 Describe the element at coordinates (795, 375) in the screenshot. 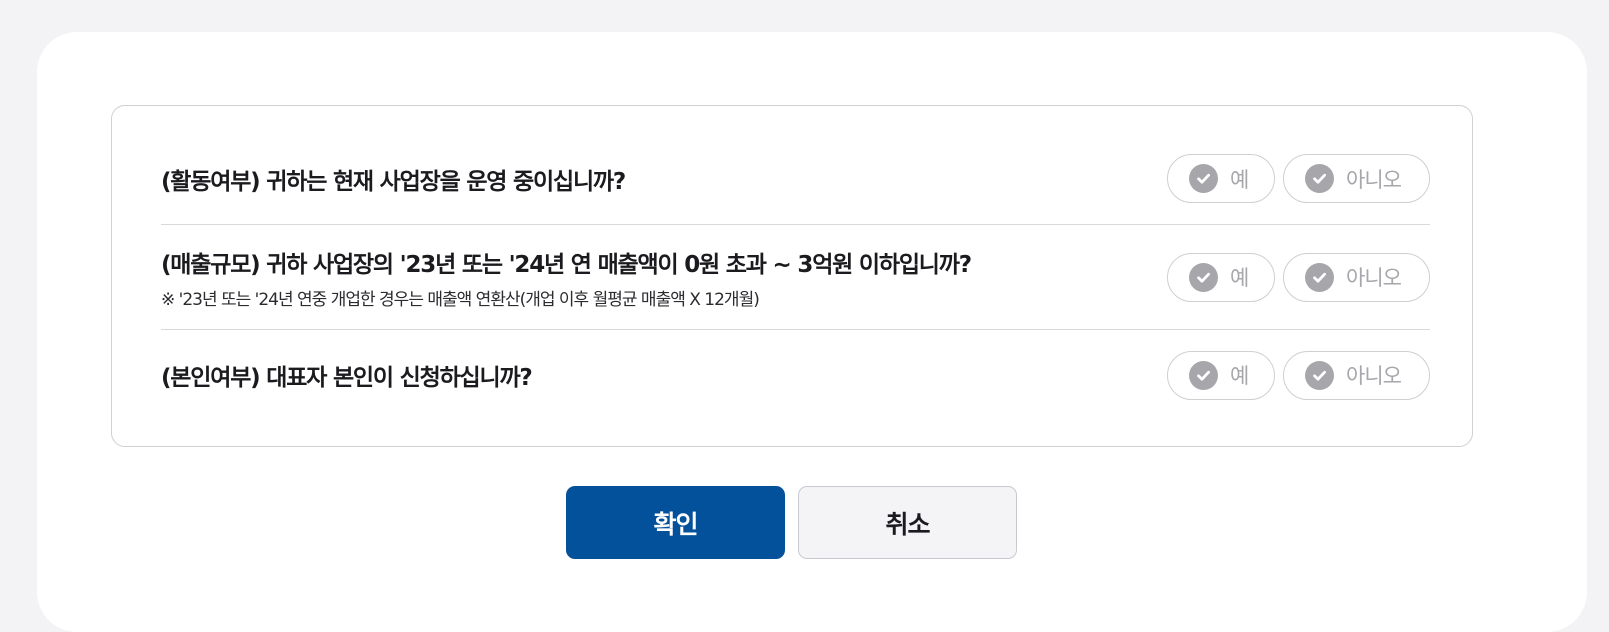

I see `question-row-identity: (본인여부) 대표자 본인이 신청하십니까? 예 아니오` at that location.